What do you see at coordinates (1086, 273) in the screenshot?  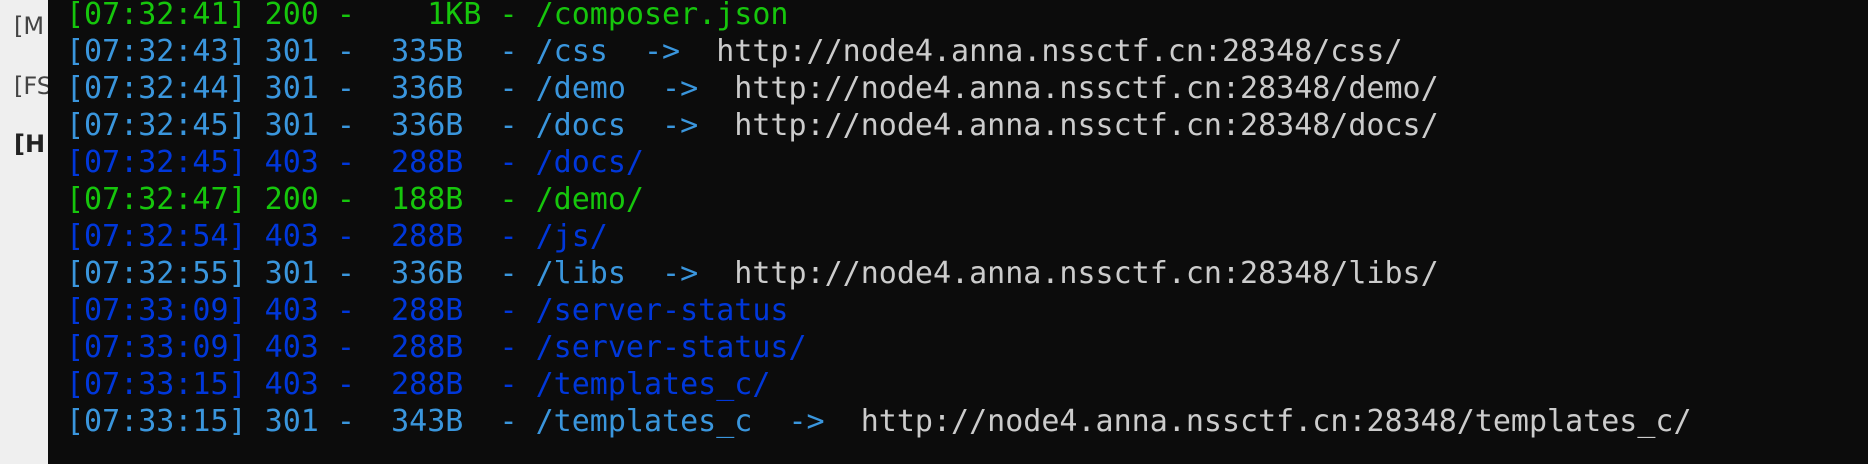 I see `redirect-target: http://node4.anna.nssctf.cn:28348/libs/` at bounding box center [1086, 273].